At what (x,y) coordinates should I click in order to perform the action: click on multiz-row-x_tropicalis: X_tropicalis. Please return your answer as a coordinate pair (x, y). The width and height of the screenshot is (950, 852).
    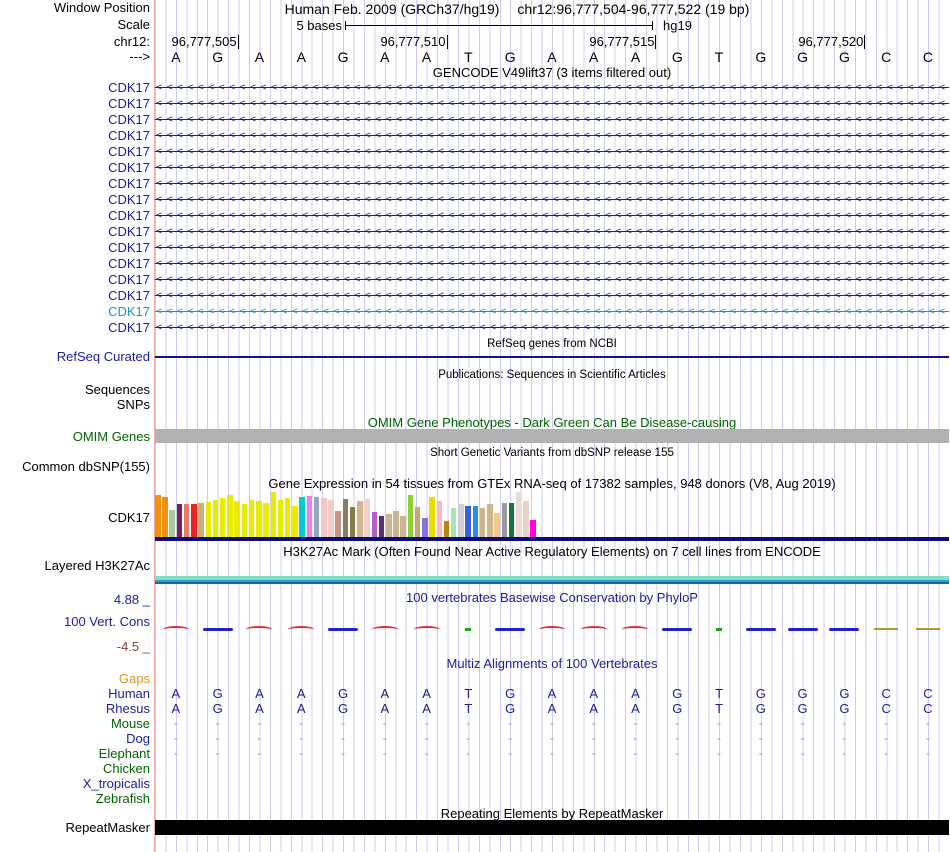
    Looking at the image, I should click on (475, 783).